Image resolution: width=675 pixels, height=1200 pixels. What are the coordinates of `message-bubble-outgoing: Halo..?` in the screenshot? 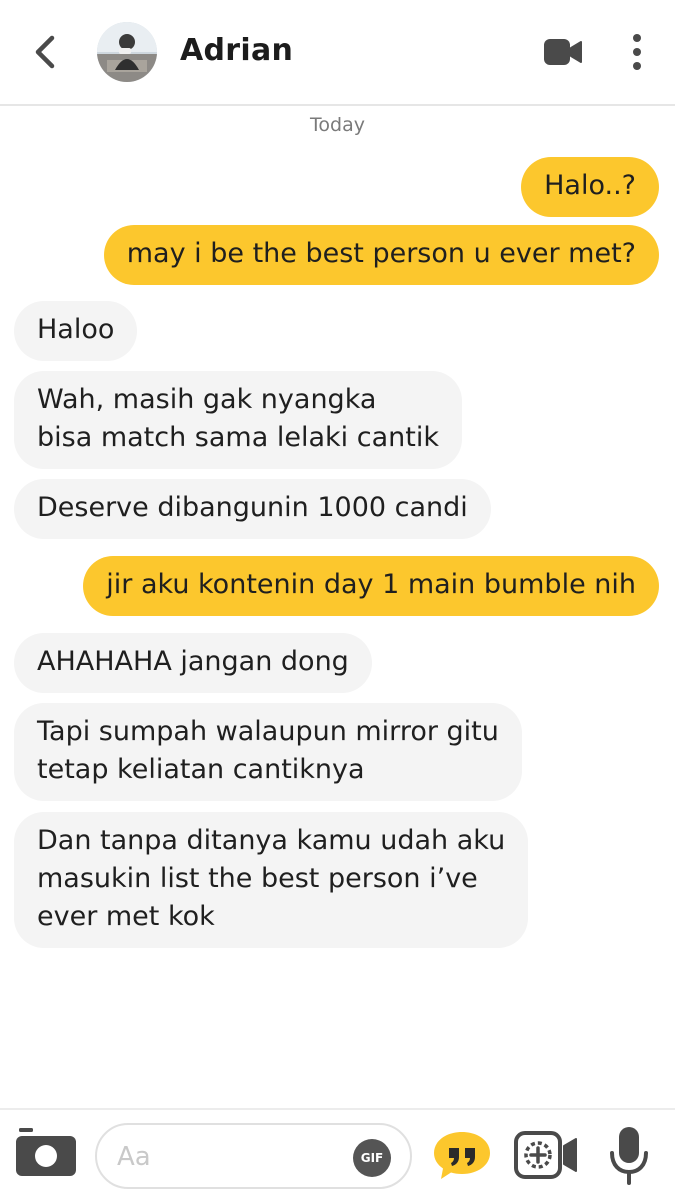 It's located at (590, 187).